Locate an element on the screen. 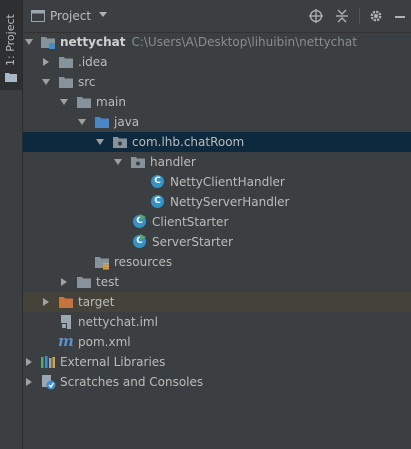 The height and width of the screenshot is (449, 411). tree-node-label: resources is located at coordinates (143, 262).